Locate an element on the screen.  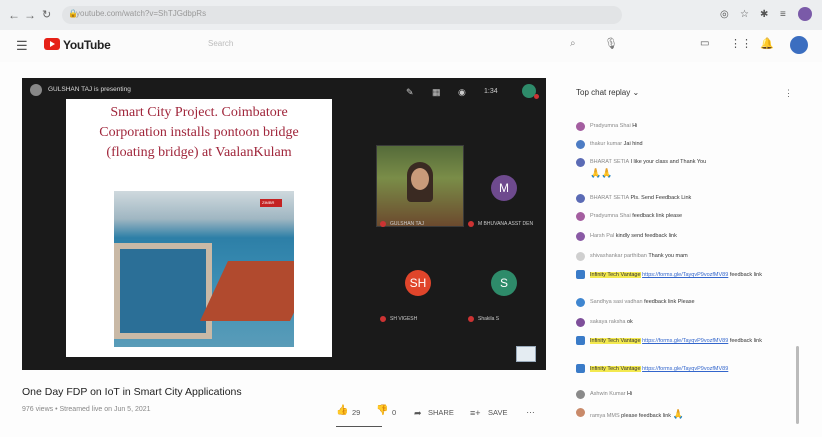
forward-icon: → is located at coordinates (30, 15).